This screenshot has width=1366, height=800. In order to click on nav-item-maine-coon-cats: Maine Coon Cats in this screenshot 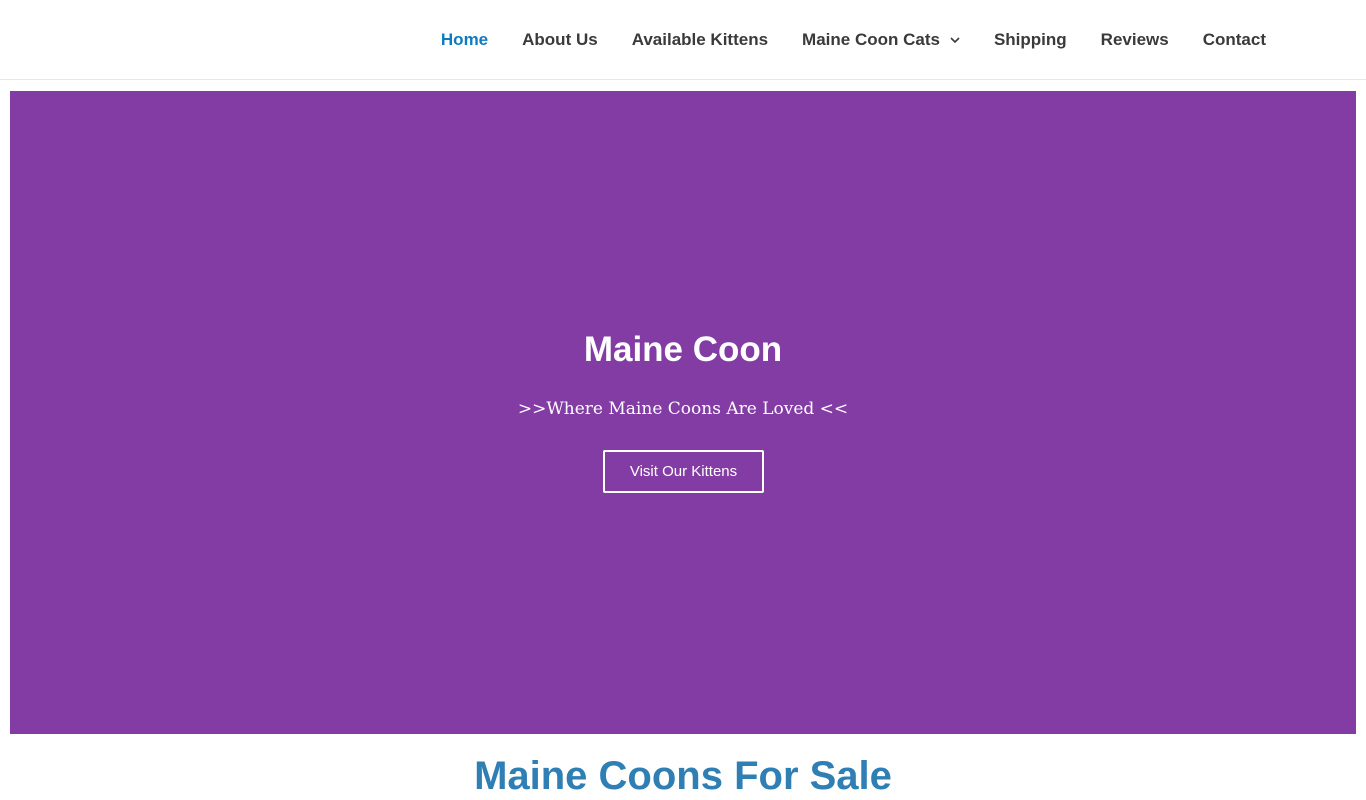, I will do `click(881, 40)`.